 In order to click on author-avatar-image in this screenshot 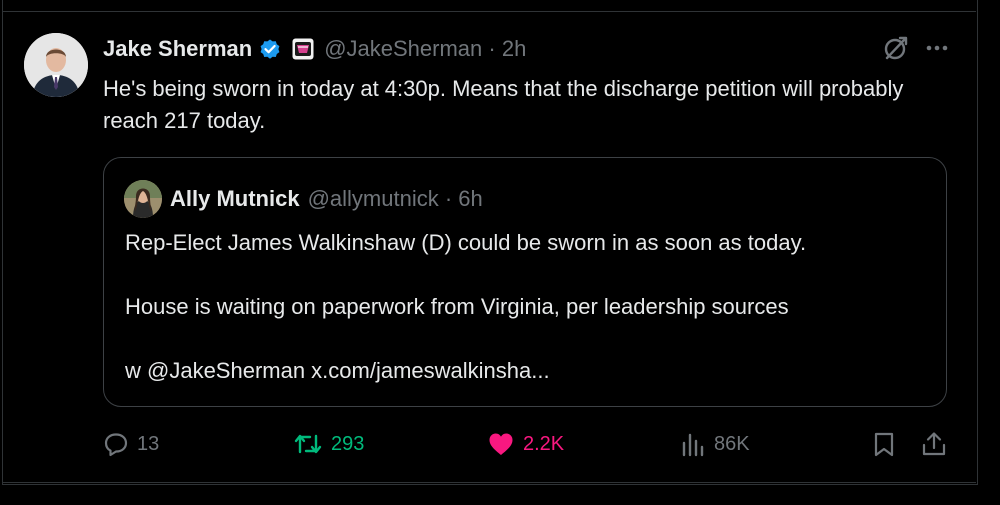, I will do `click(56, 65)`.